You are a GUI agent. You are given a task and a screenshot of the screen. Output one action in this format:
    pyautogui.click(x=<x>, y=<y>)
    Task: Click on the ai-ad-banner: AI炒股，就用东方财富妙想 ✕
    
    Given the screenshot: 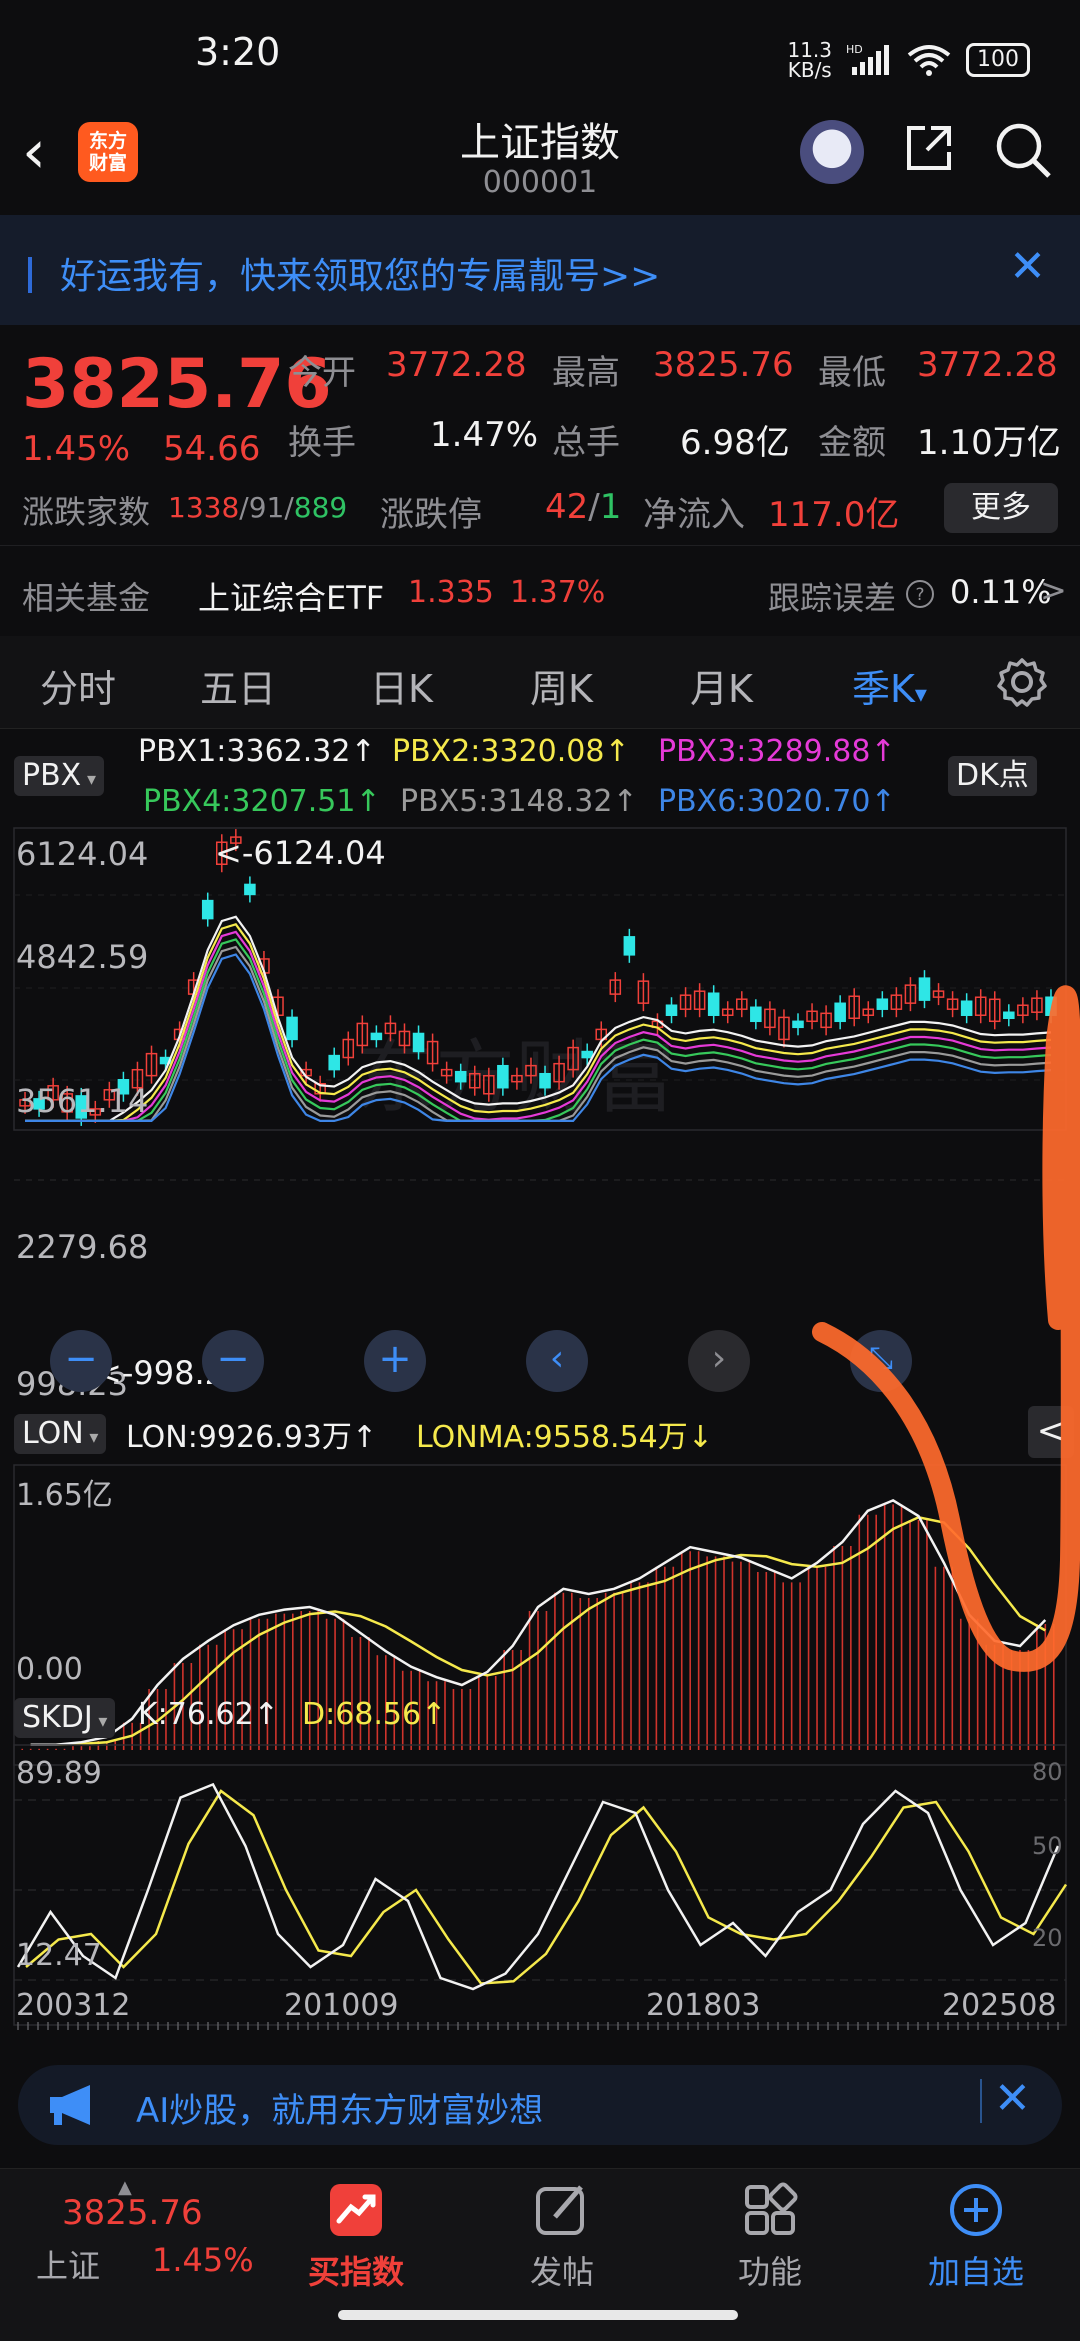 What is the action you would take?
    pyautogui.click(x=540, y=2105)
    